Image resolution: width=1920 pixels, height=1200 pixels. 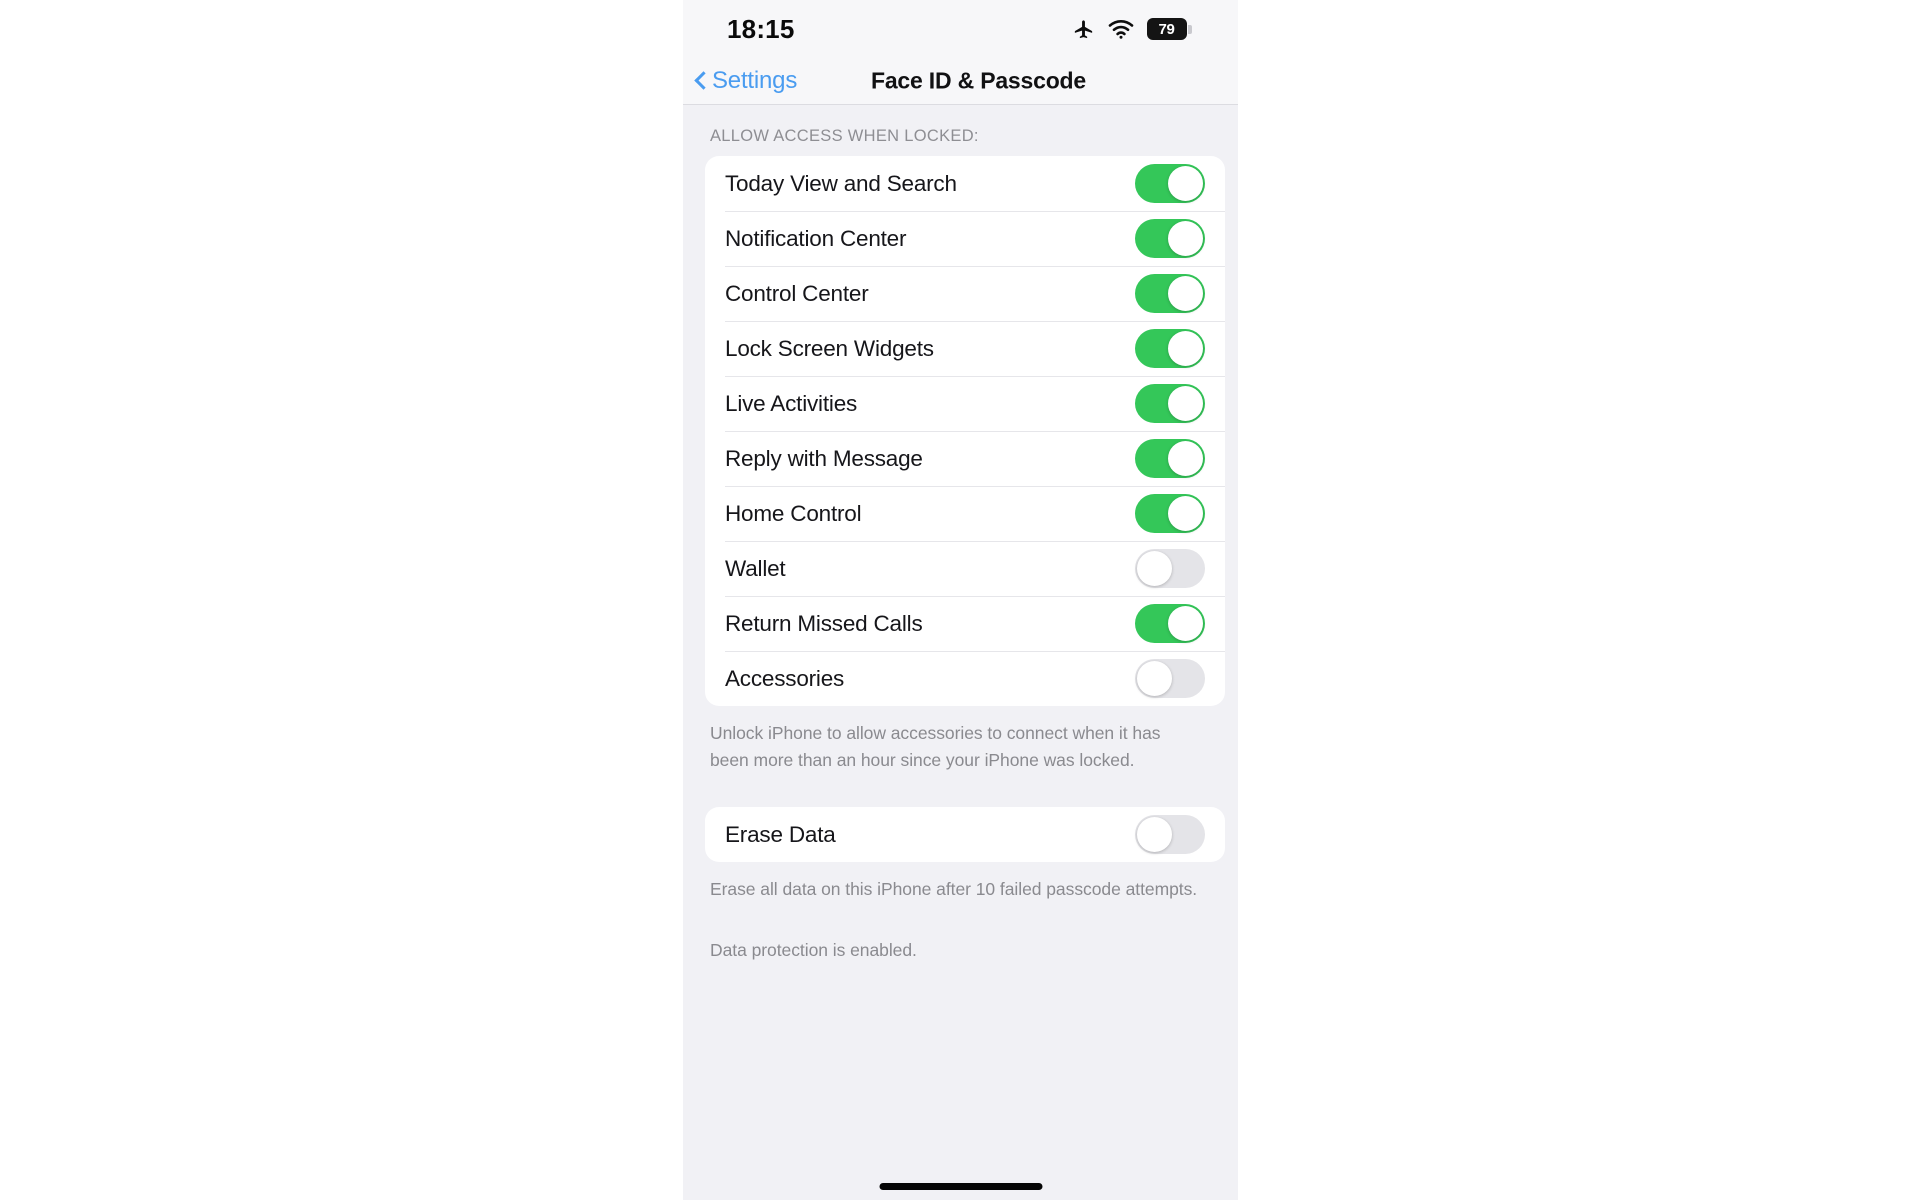 What do you see at coordinates (816, 238) in the screenshot?
I see `allow-access-row-label: Notification Center` at bounding box center [816, 238].